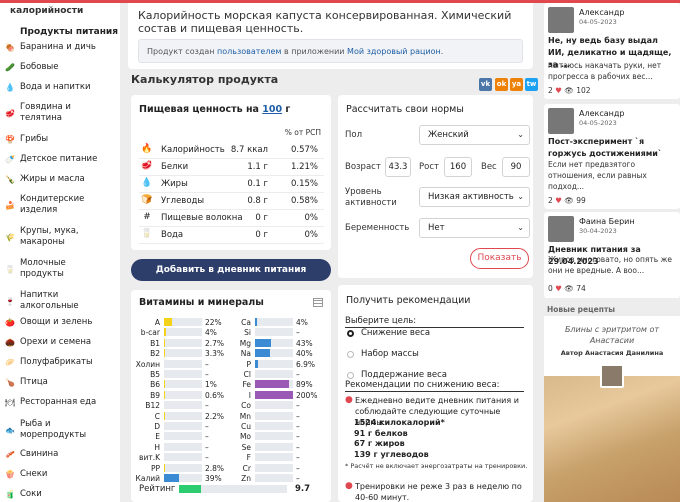  Describe the element at coordinates (10, 67) in the screenshot. I see `beans-icon: 🥒` at that location.